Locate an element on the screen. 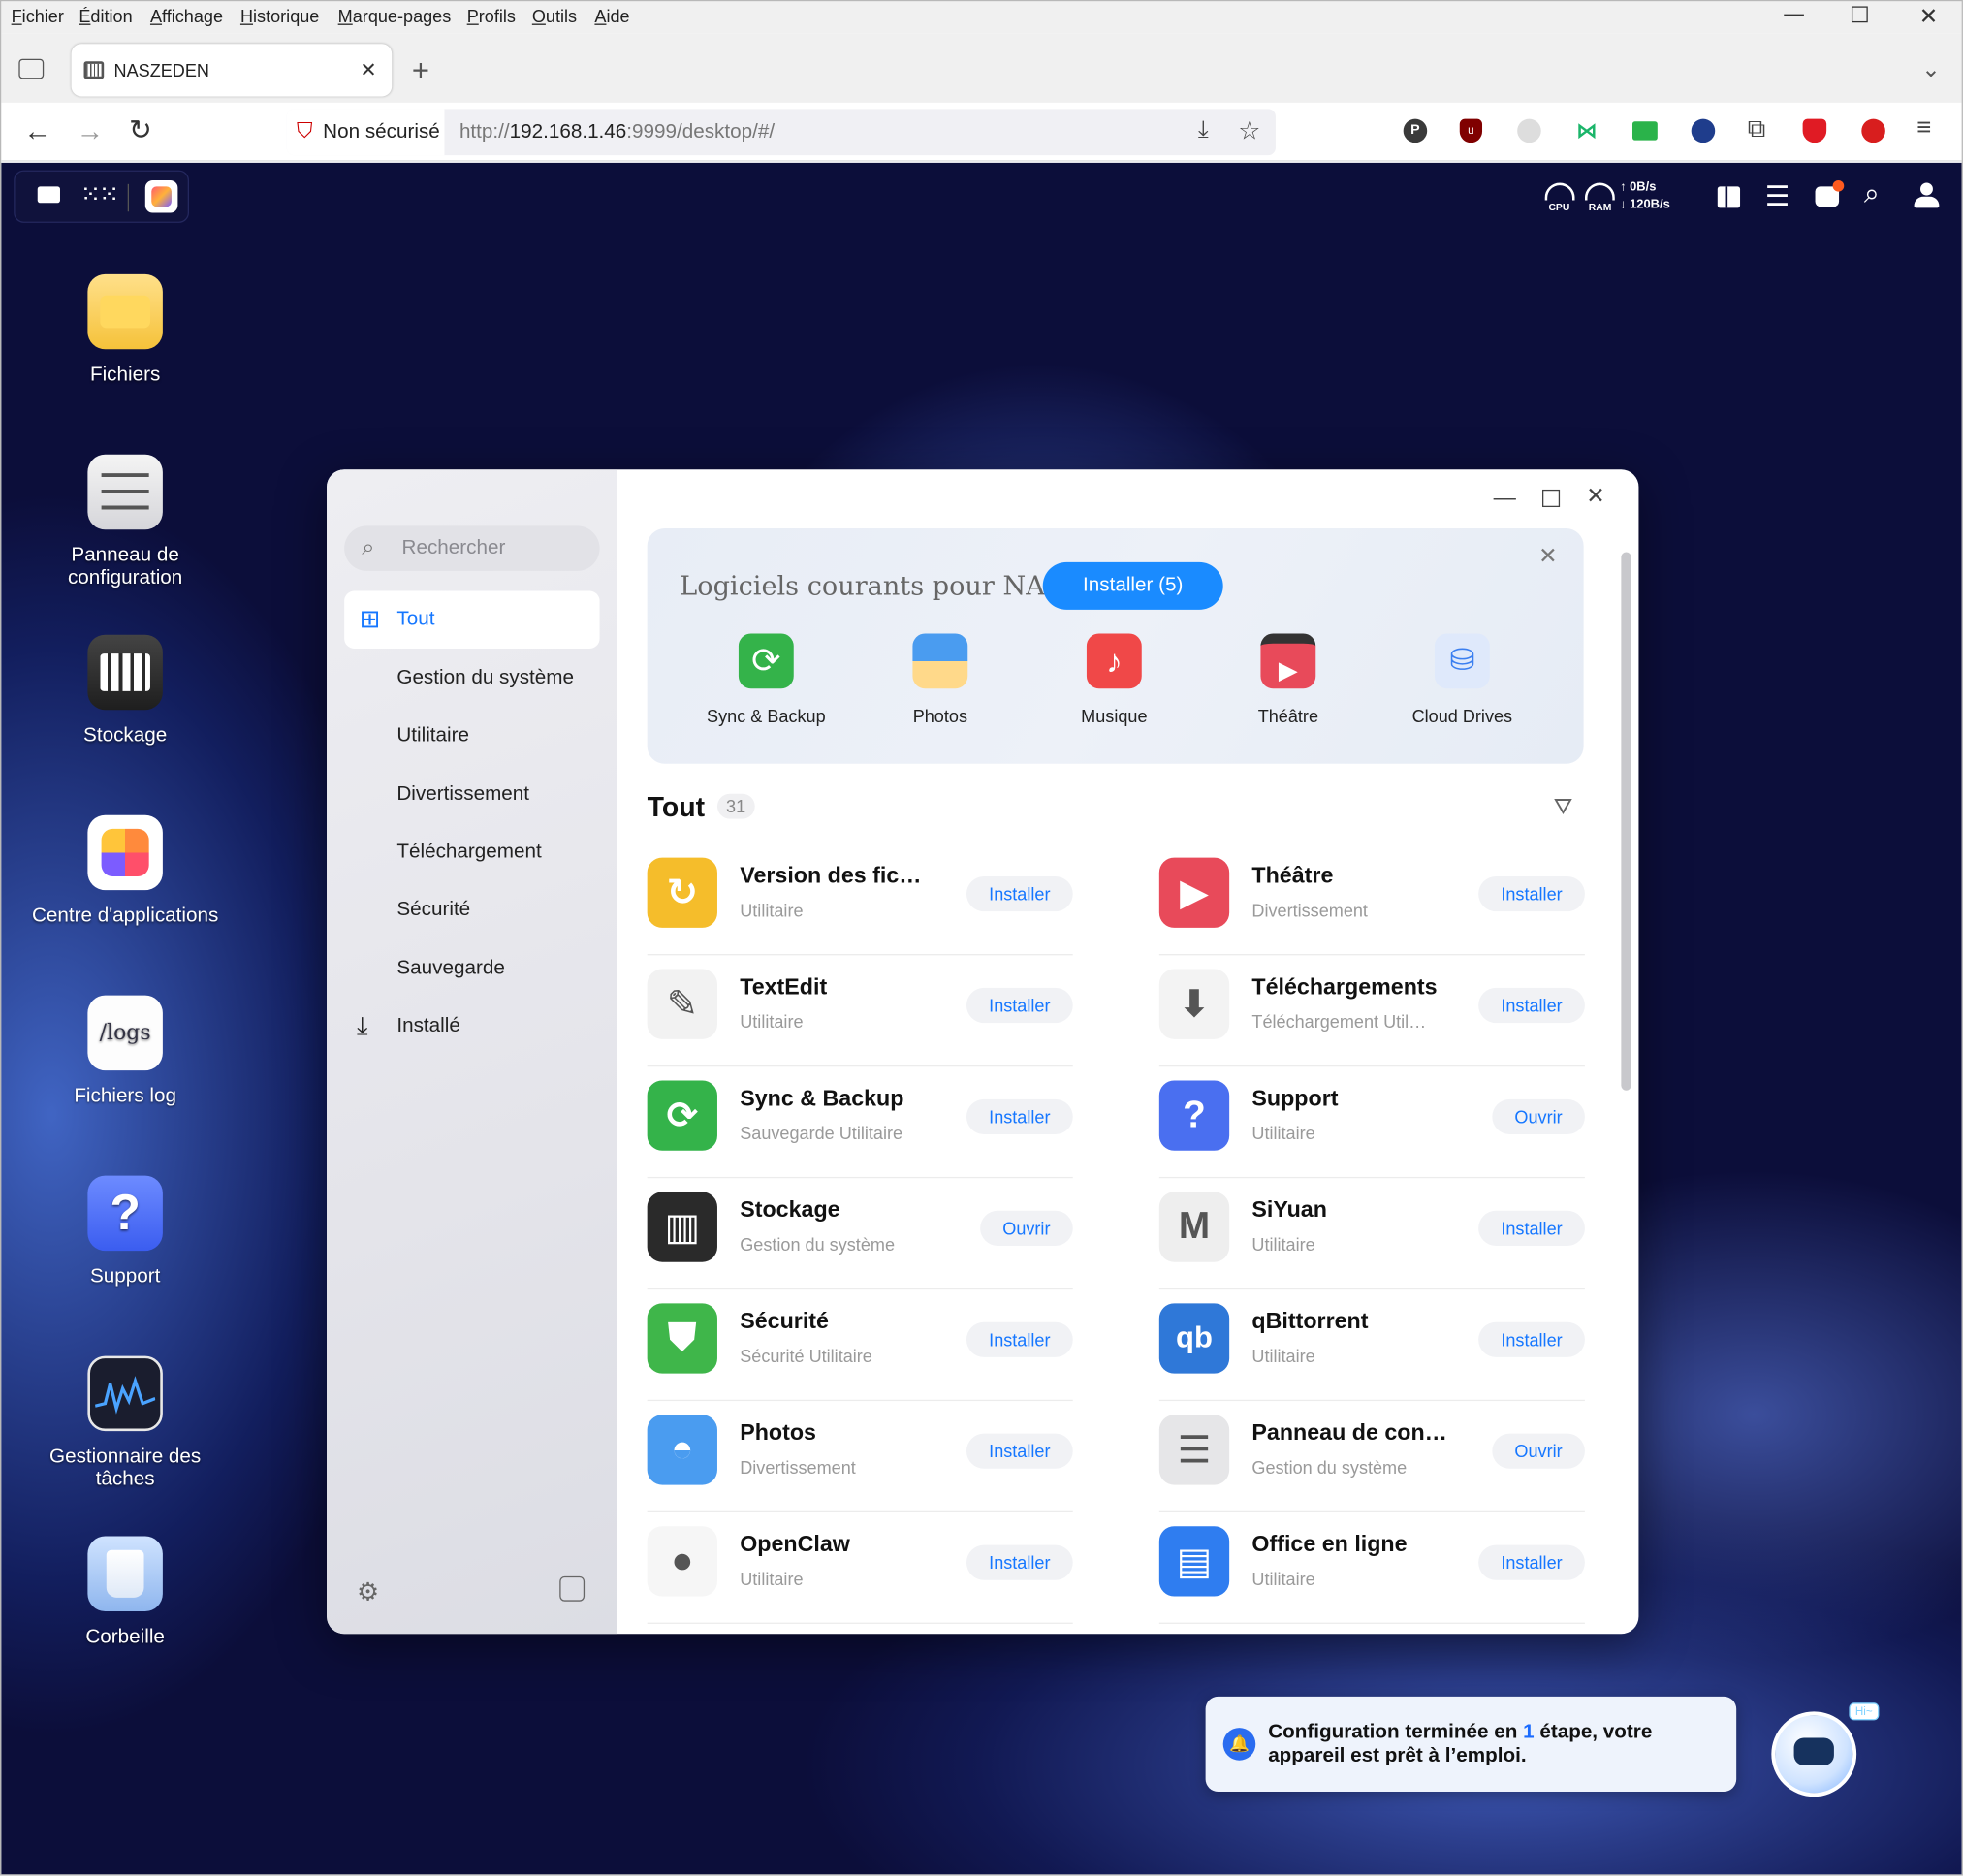  menu-historique: Historique is located at coordinates (279, 16).